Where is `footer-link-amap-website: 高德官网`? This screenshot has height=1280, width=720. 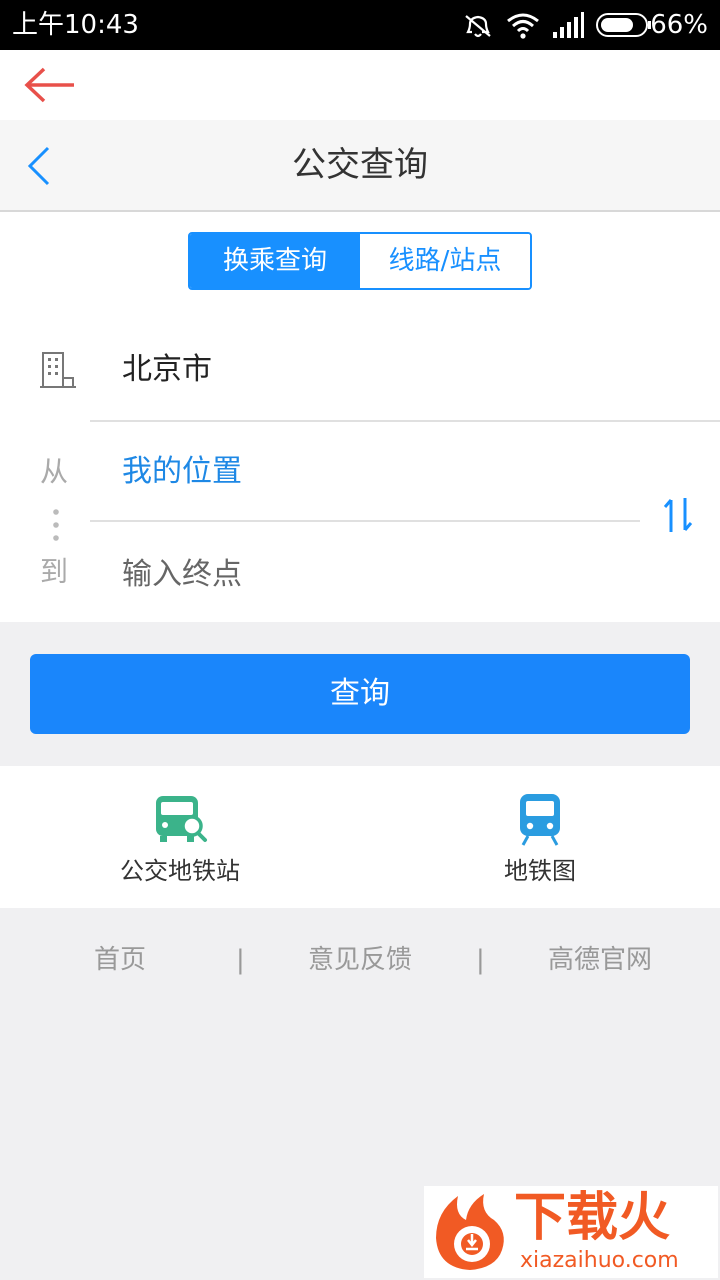
footer-link-amap-website: 高德官网 is located at coordinates (600, 960).